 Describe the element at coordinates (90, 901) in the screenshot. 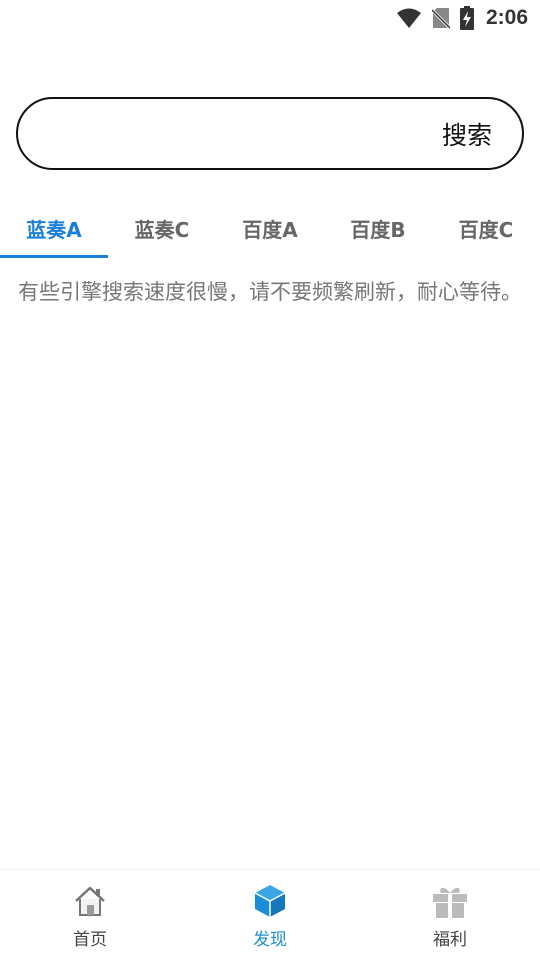

I see `home-icon` at that location.